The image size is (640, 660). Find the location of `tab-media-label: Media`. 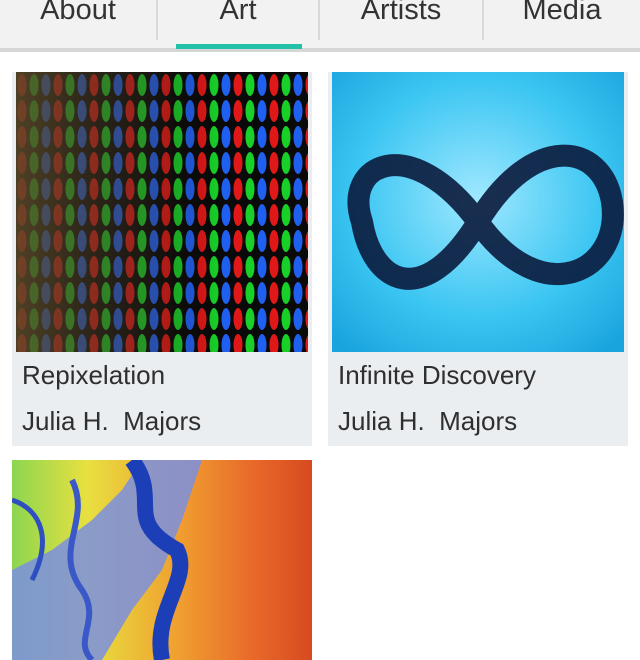

tab-media-label: Media is located at coordinates (562, 13).